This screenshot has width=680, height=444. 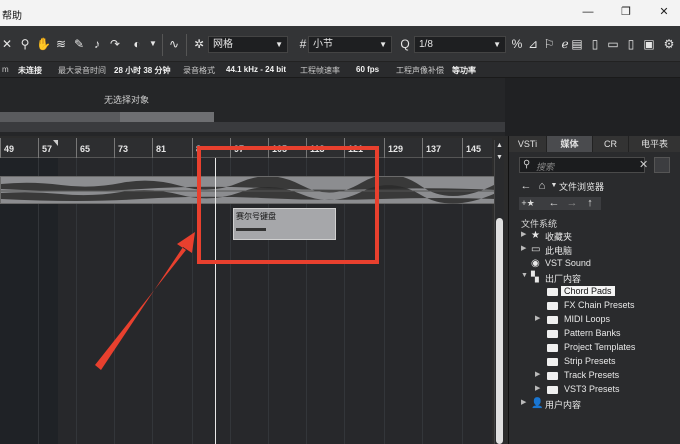 What do you see at coordinates (517, 44) in the screenshot?
I see `iterative-quantize-icon: %` at bounding box center [517, 44].